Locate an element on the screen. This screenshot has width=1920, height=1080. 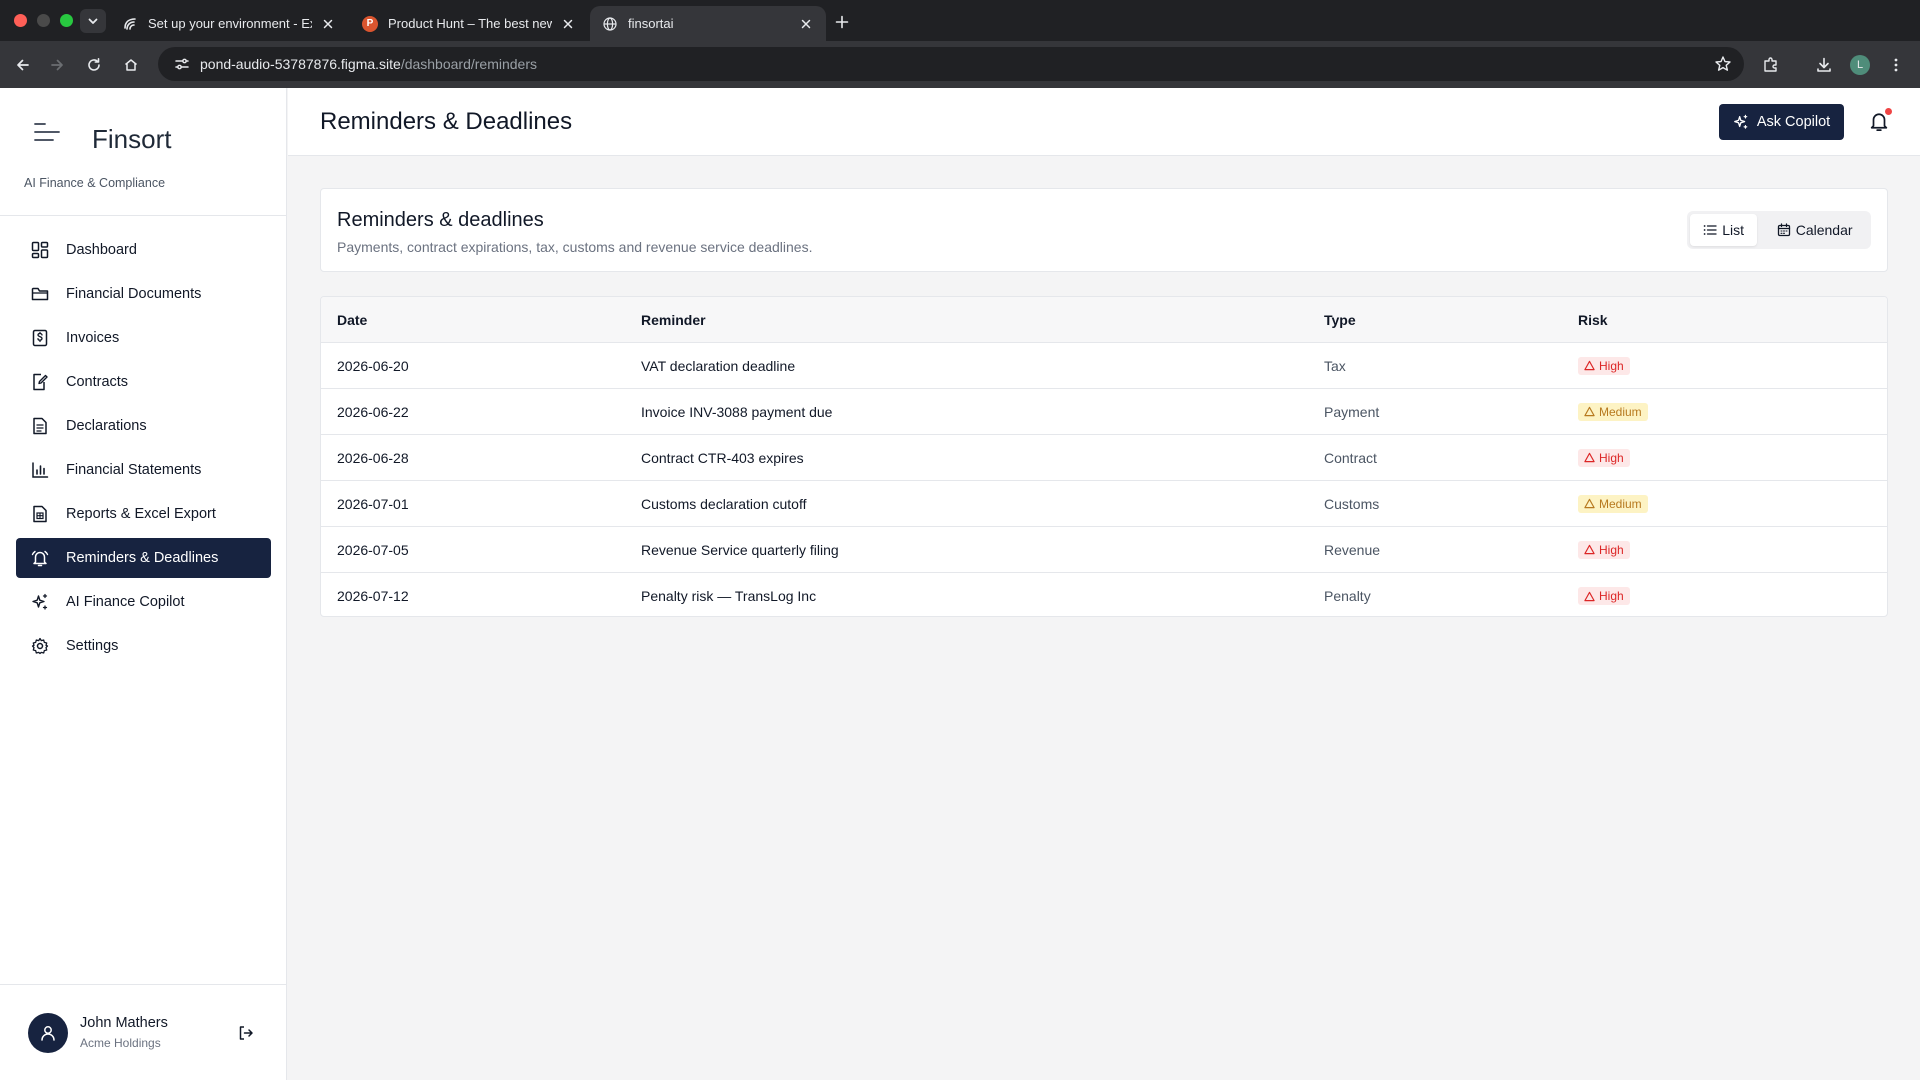
calendar-view-button: Calendar is located at coordinates (1814, 230).